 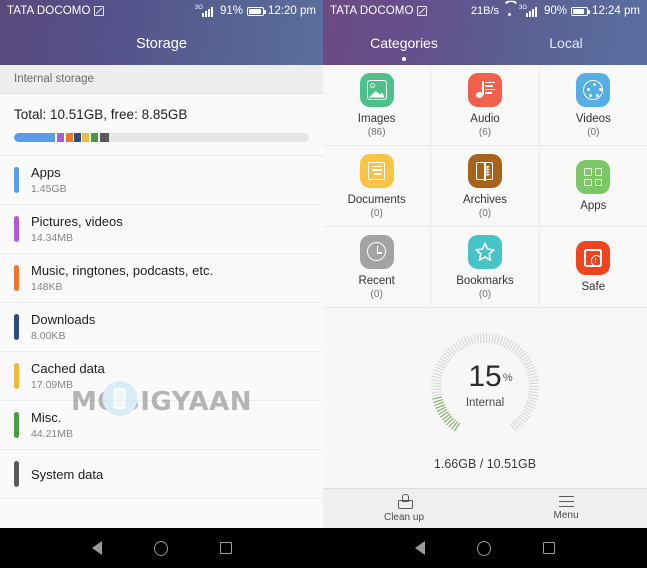 What do you see at coordinates (376, 118) in the screenshot?
I see `category-tile-label: Images` at bounding box center [376, 118].